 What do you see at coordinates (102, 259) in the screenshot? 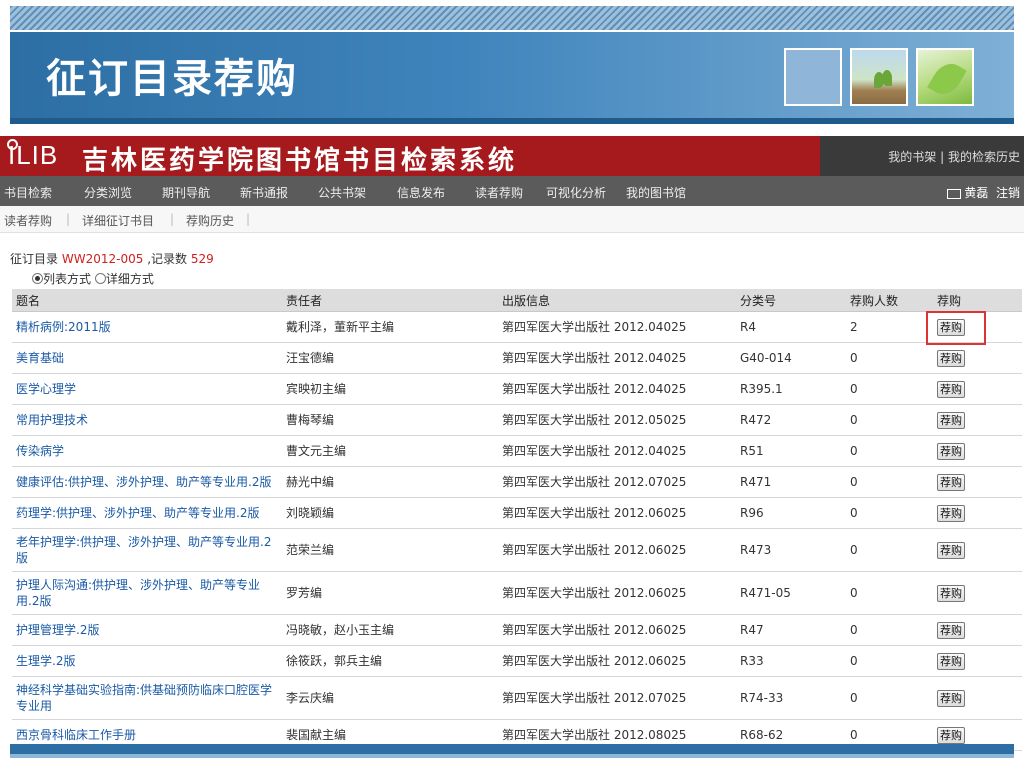
I see `catalog-code: WW2012-005` at bounding box center [102, 259].